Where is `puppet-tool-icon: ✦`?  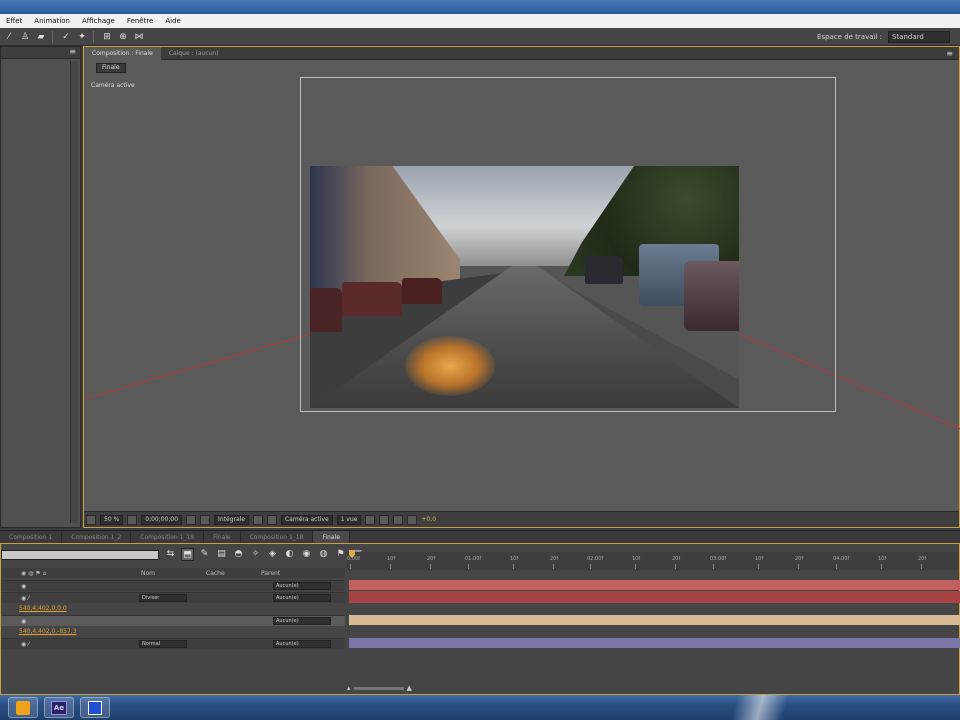
puppet-tool-icon: ✦ is located at coordinates (82, 37).